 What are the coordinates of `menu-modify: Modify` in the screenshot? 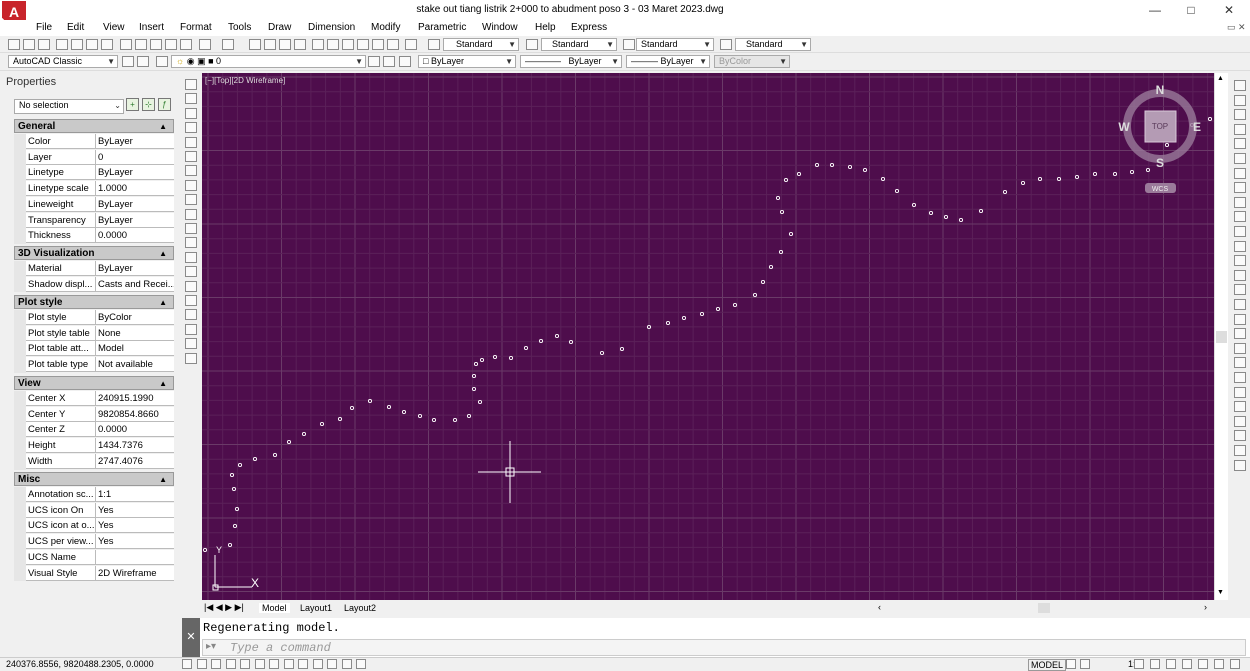 It's located at (385, 27).